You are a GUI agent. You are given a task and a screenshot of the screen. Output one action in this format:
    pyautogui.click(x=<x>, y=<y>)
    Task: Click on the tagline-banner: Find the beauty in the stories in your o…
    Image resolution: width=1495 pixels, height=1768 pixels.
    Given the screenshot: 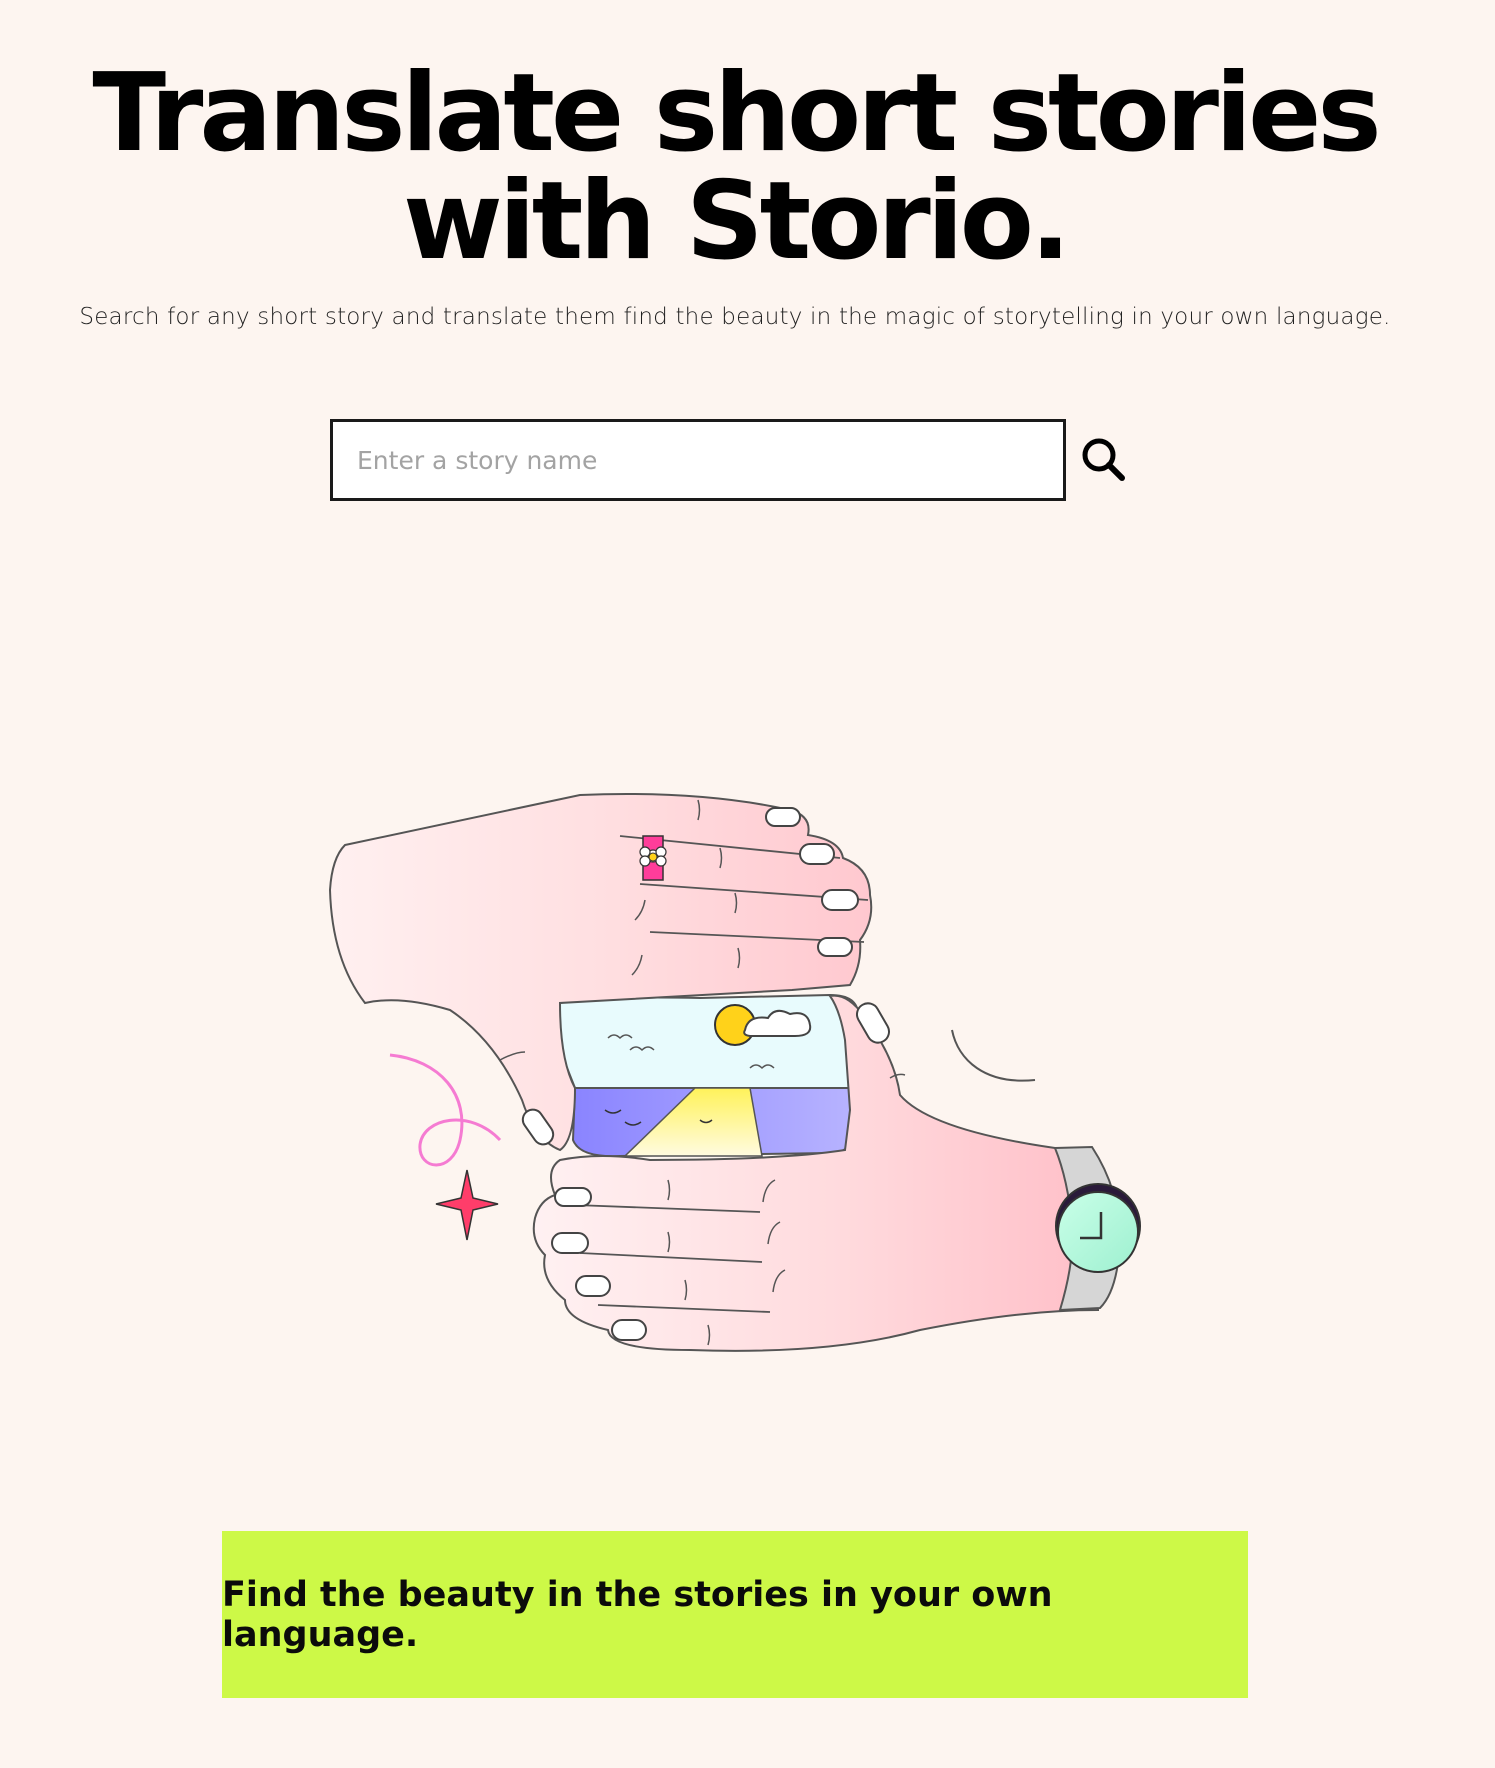 What is the action you would take?
    pyautogui.click(x=735, y=1614)
    